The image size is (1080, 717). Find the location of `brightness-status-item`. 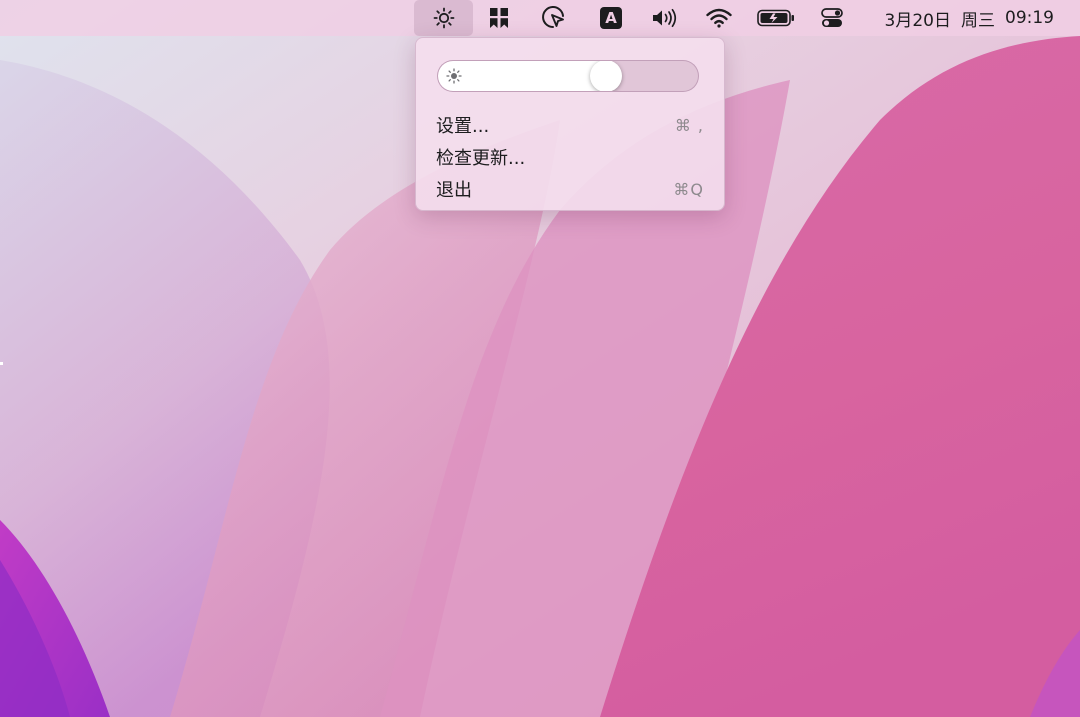

brightness-status-item is located at coordinates (443, 18).